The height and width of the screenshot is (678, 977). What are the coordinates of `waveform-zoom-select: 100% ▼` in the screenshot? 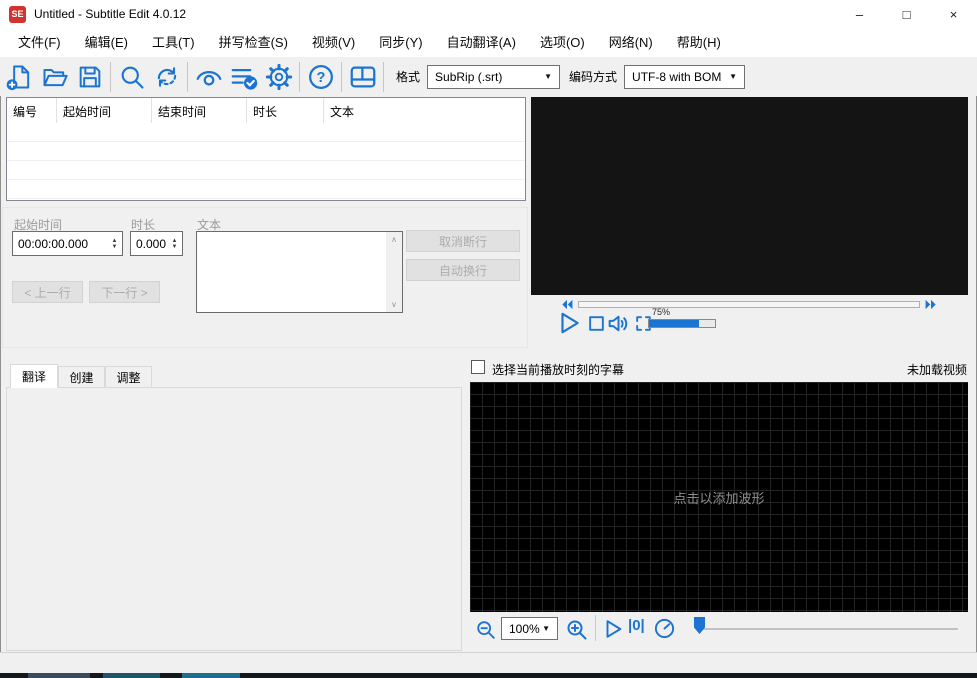 It's located at (529, 628).